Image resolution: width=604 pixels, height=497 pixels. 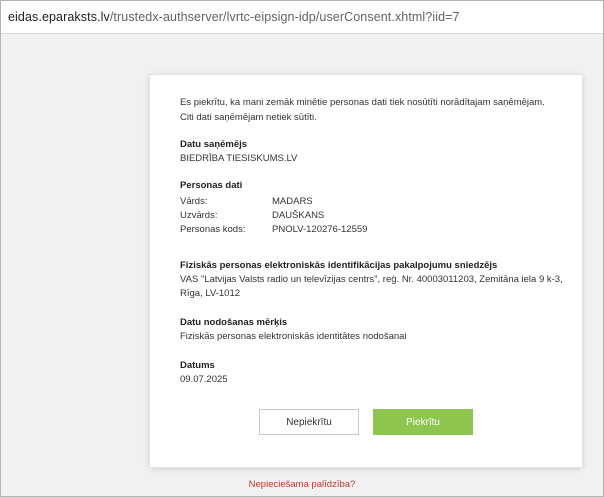 I want to click on personal-data-heading: Personas dati, so click(x=211, y=185).